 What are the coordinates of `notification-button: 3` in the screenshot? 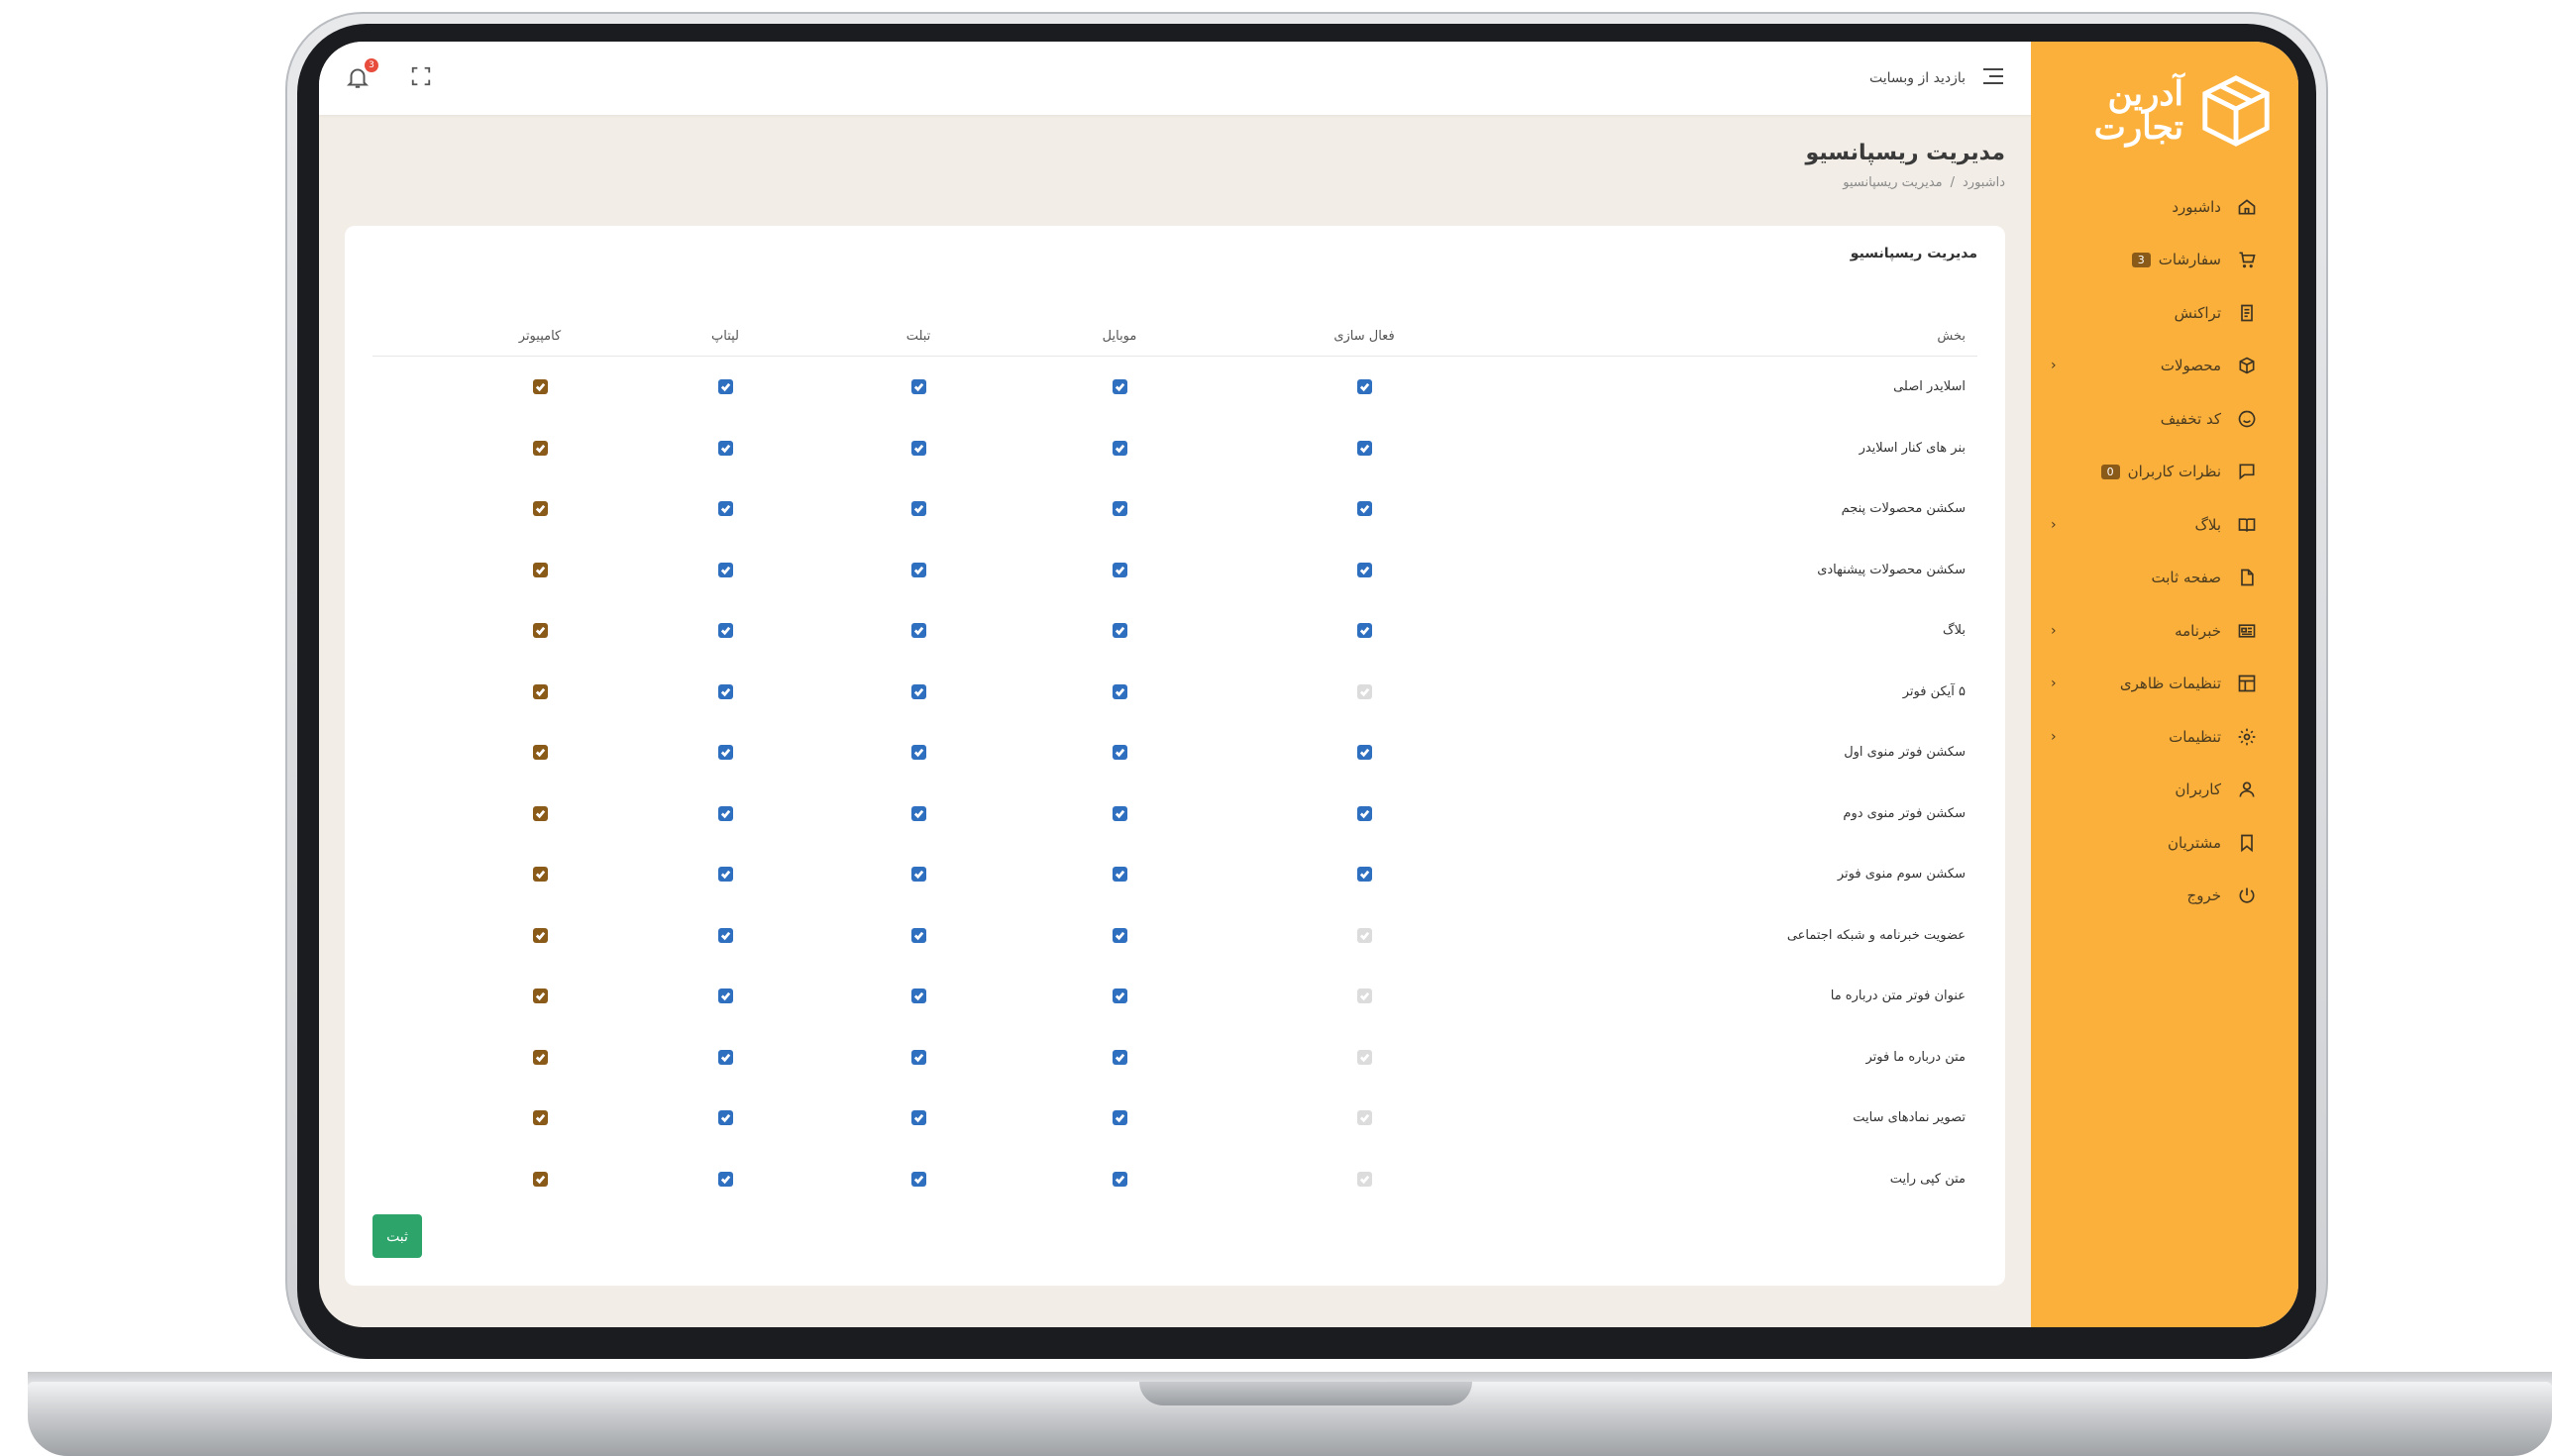 It's located at (361, 75).